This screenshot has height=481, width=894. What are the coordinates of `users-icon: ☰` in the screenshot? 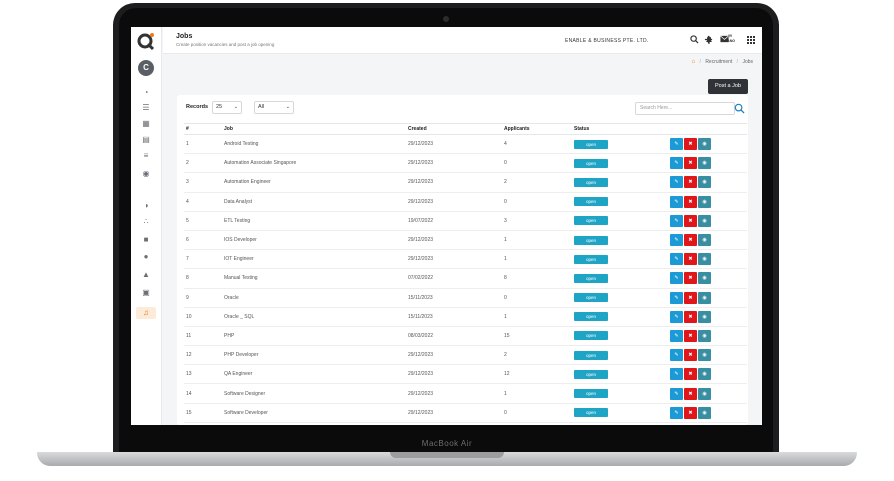 It's located at (146, 108).